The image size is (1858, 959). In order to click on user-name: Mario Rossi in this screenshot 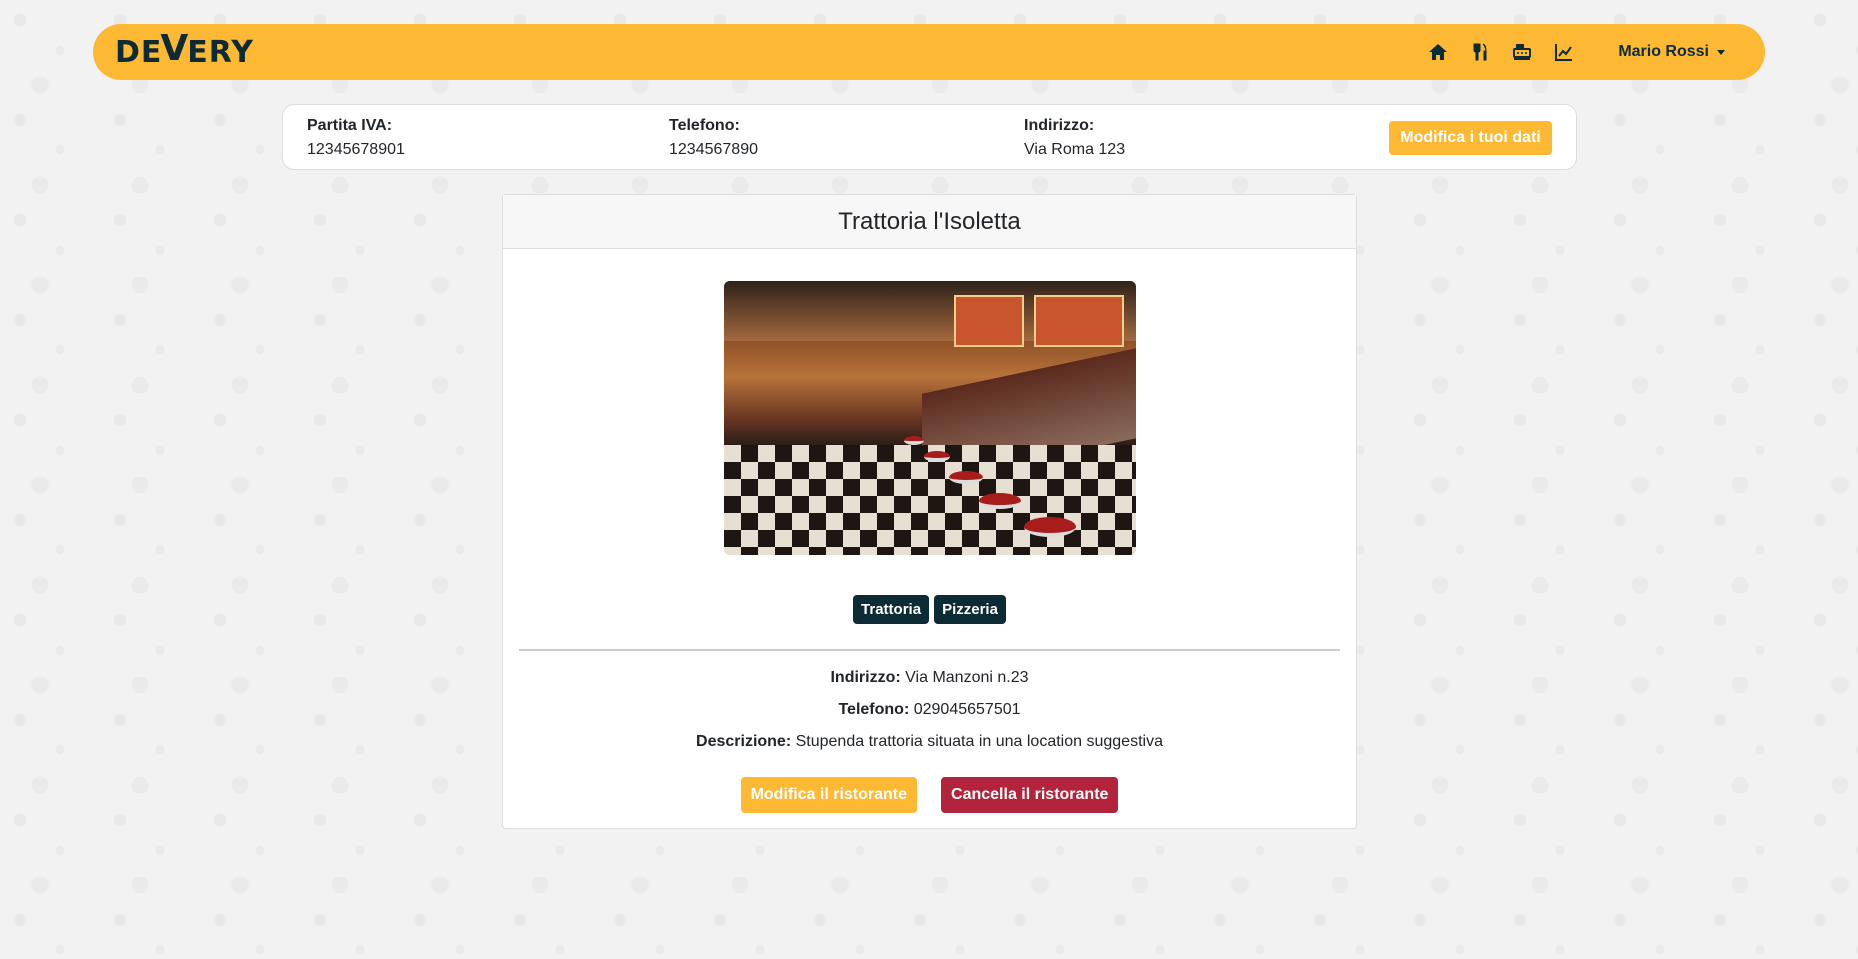, I will do `click(1663, 51)`.